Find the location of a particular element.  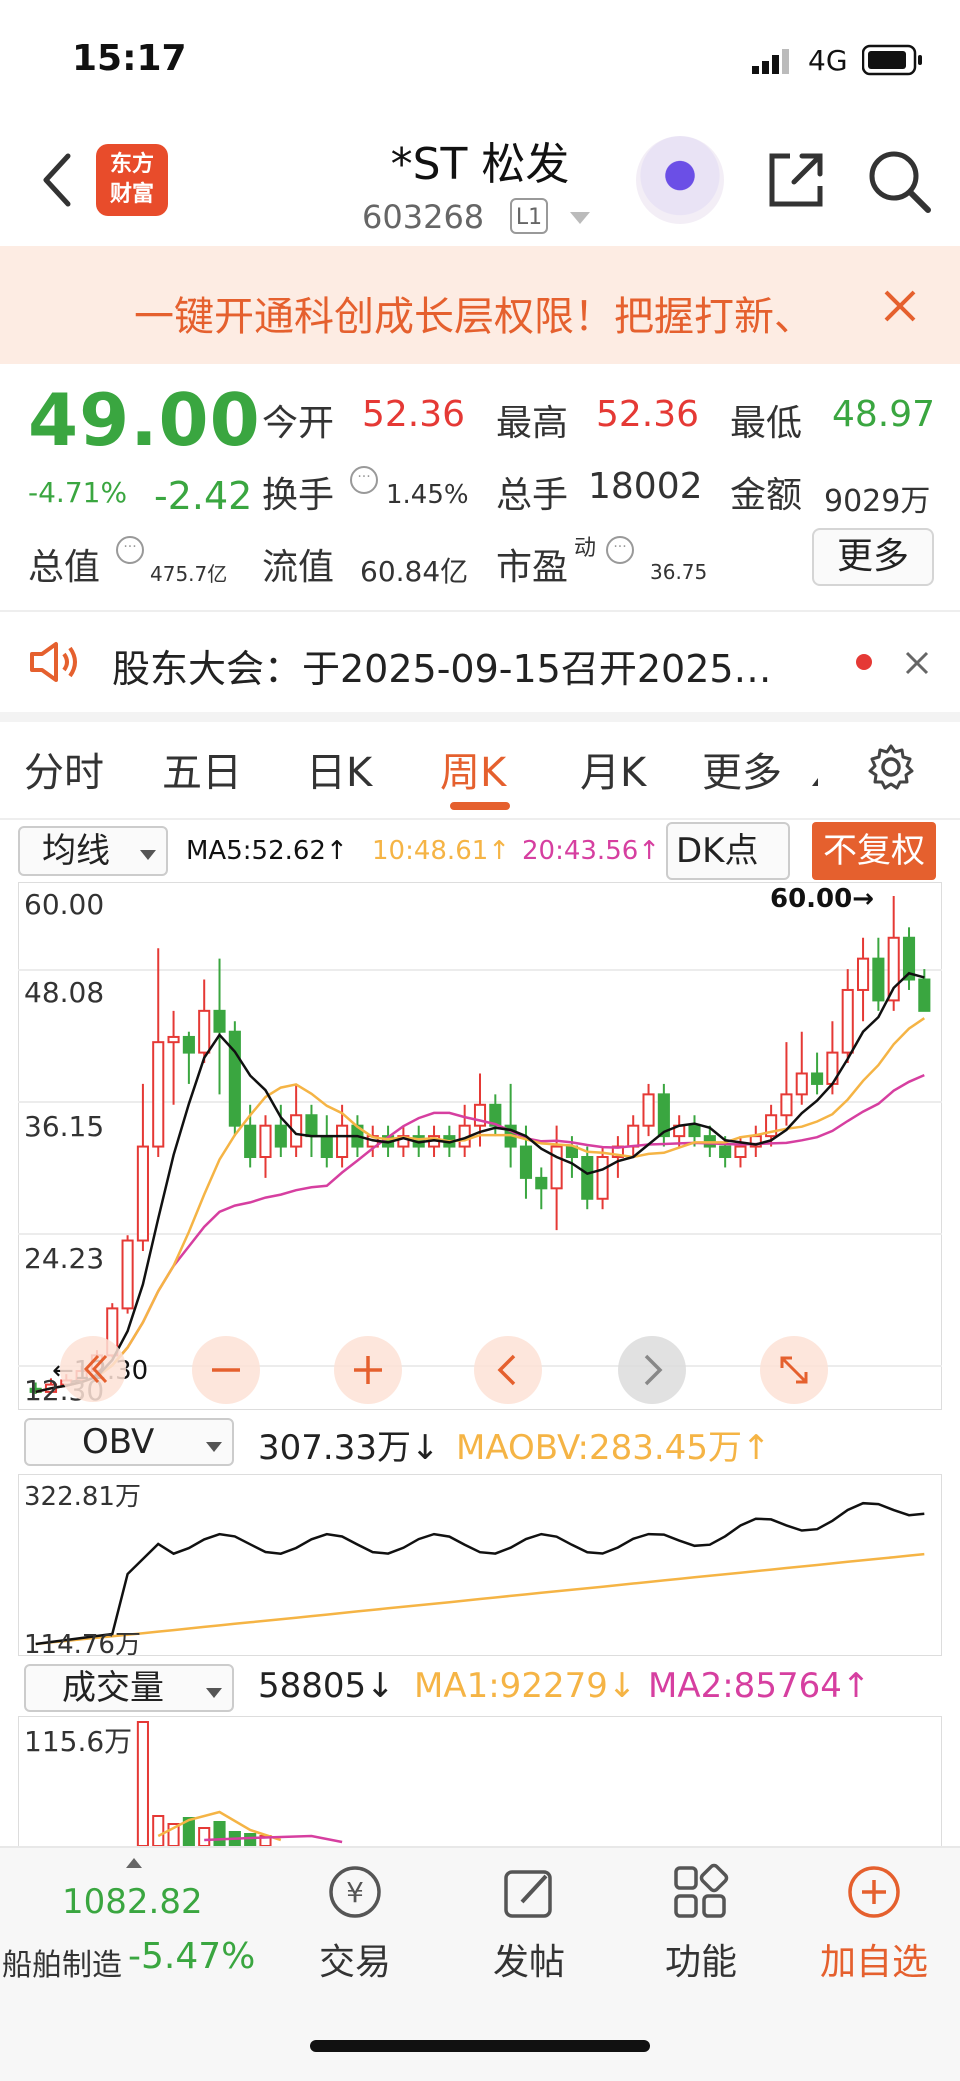

sector-name: 船舶制造 is located at coordinates (62, 1962).